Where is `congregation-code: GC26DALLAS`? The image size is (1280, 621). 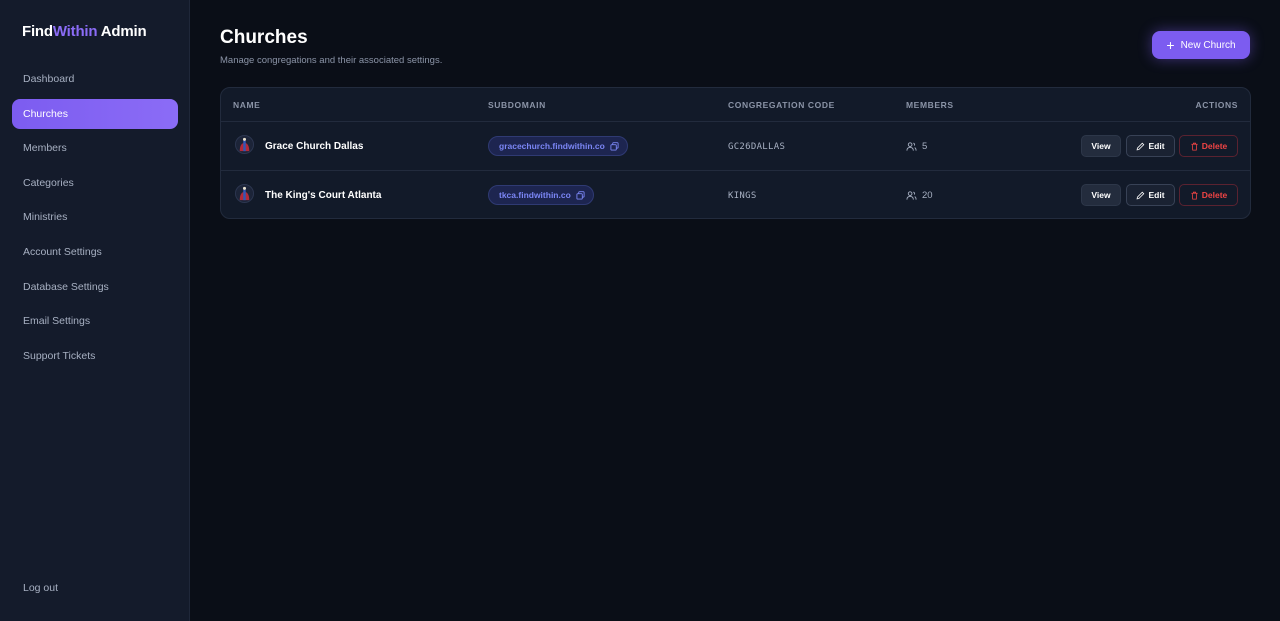 congregation-code: GC26DALLAS is located at coordinates (757, 147).